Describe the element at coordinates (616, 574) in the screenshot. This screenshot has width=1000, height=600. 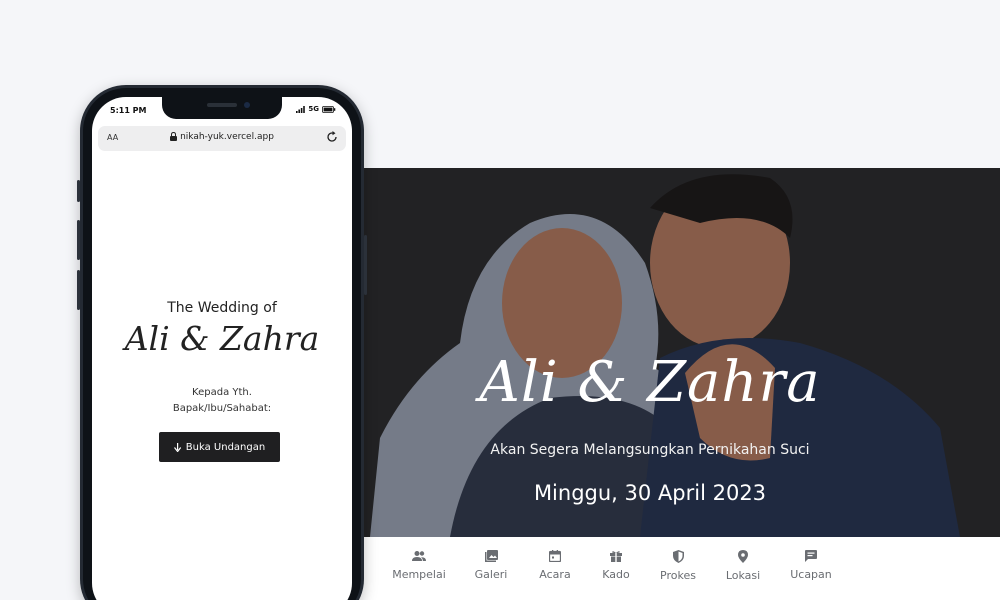
I see `nav-label: Kado` at that location.